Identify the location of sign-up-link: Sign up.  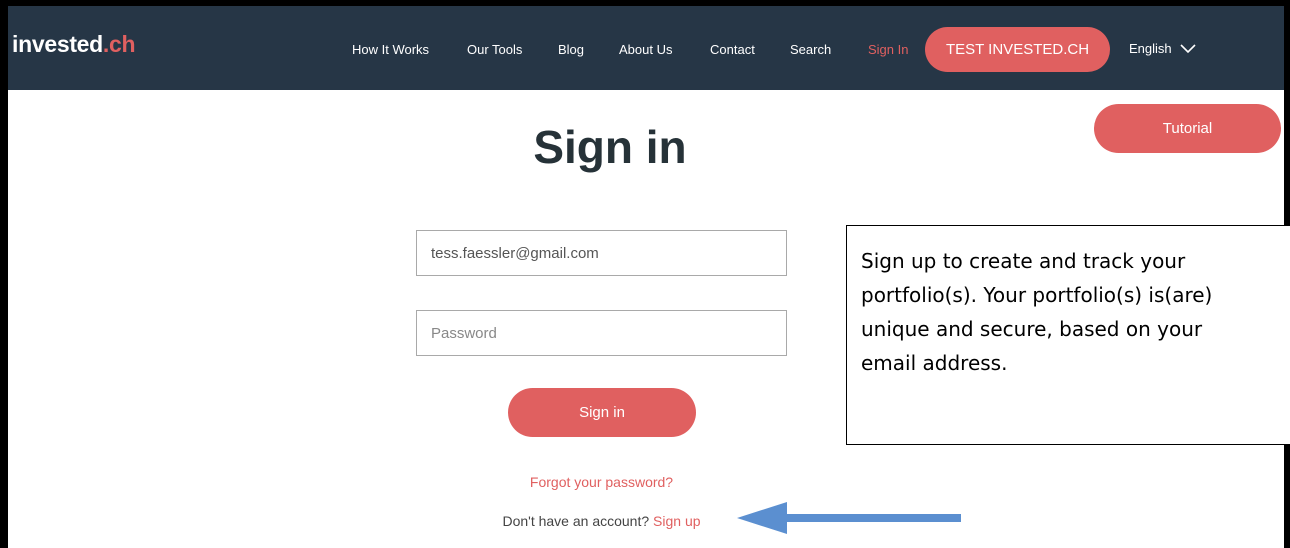
(676, 521).